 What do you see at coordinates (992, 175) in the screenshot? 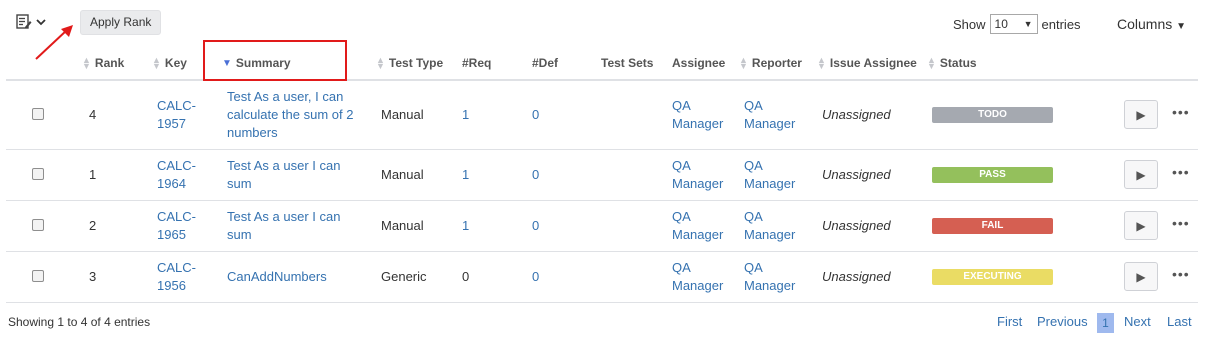
I see `status-badge: PASS` at bounding box center [992, 175].